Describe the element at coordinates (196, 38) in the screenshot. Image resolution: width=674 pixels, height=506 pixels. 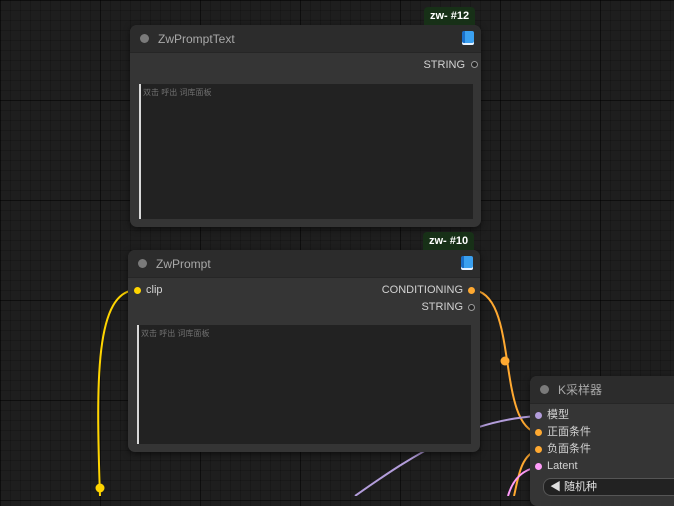
I see `node-title: ZwPromptText` at that location.